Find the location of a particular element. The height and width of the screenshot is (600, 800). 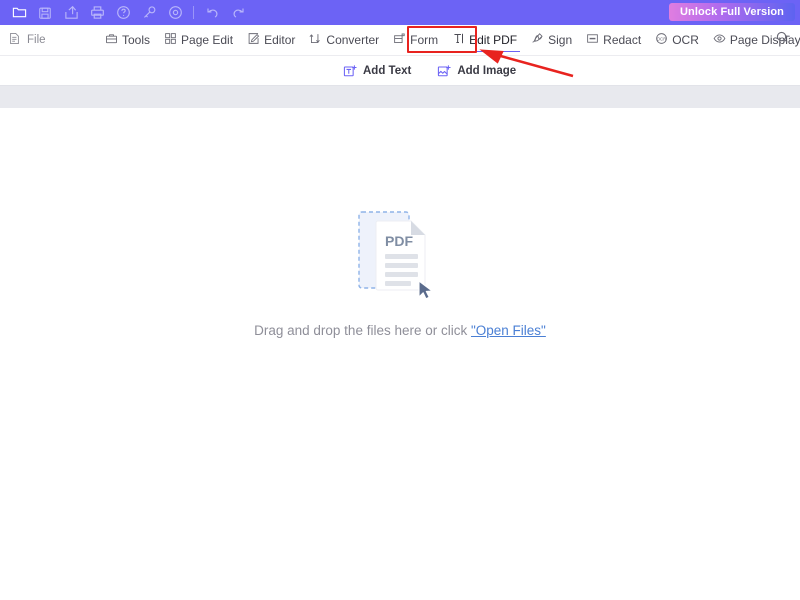

menu-label: Edit PDF is located at coordinates (493, 40).